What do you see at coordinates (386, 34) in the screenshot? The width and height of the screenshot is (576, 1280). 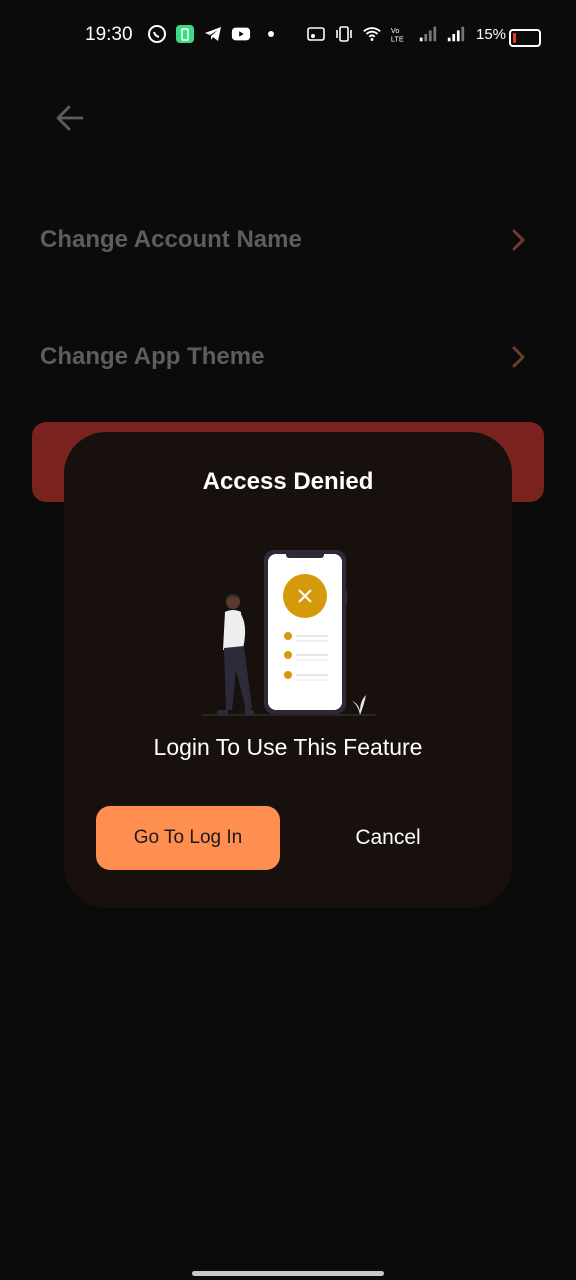 I see `system-icons: Vo LTE` at bounding box center [386, 34].